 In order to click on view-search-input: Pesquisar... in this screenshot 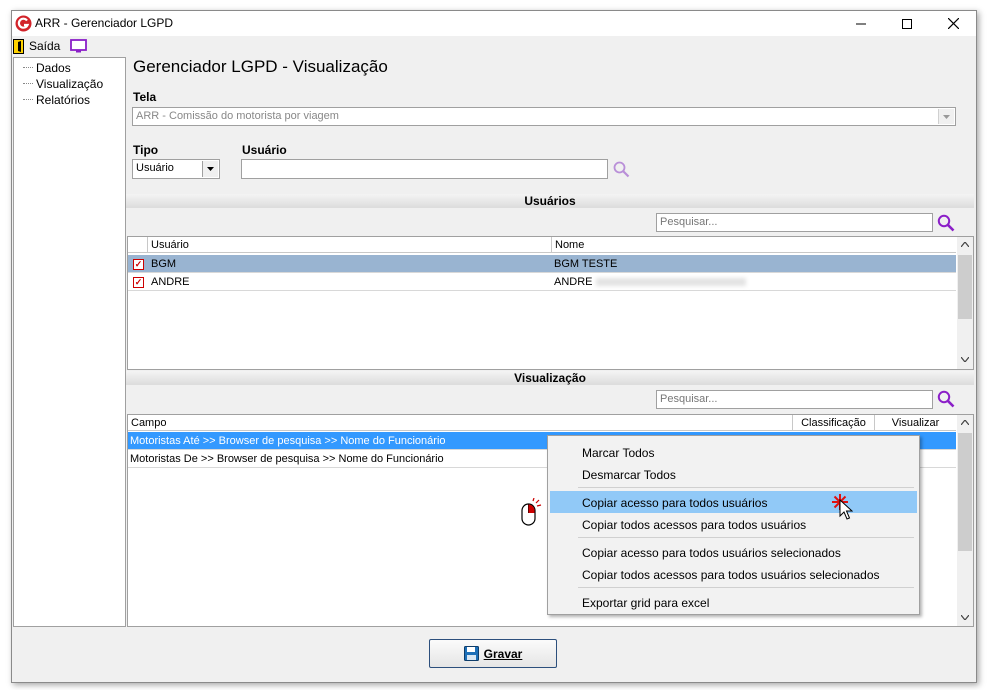, I will do `click(794, 399)`.